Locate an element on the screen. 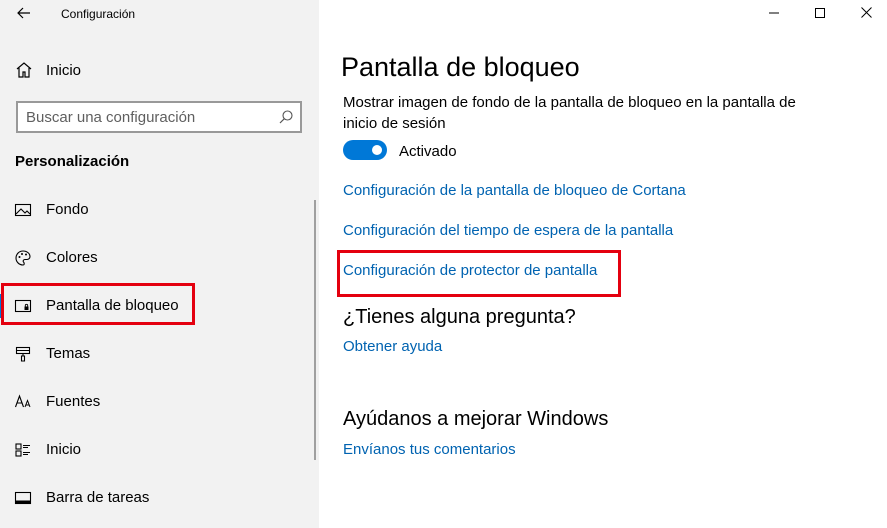 The height and width of the screenshot is (528, 887). sidebar-item-label: Inicio is located at coordinates (64, 449).